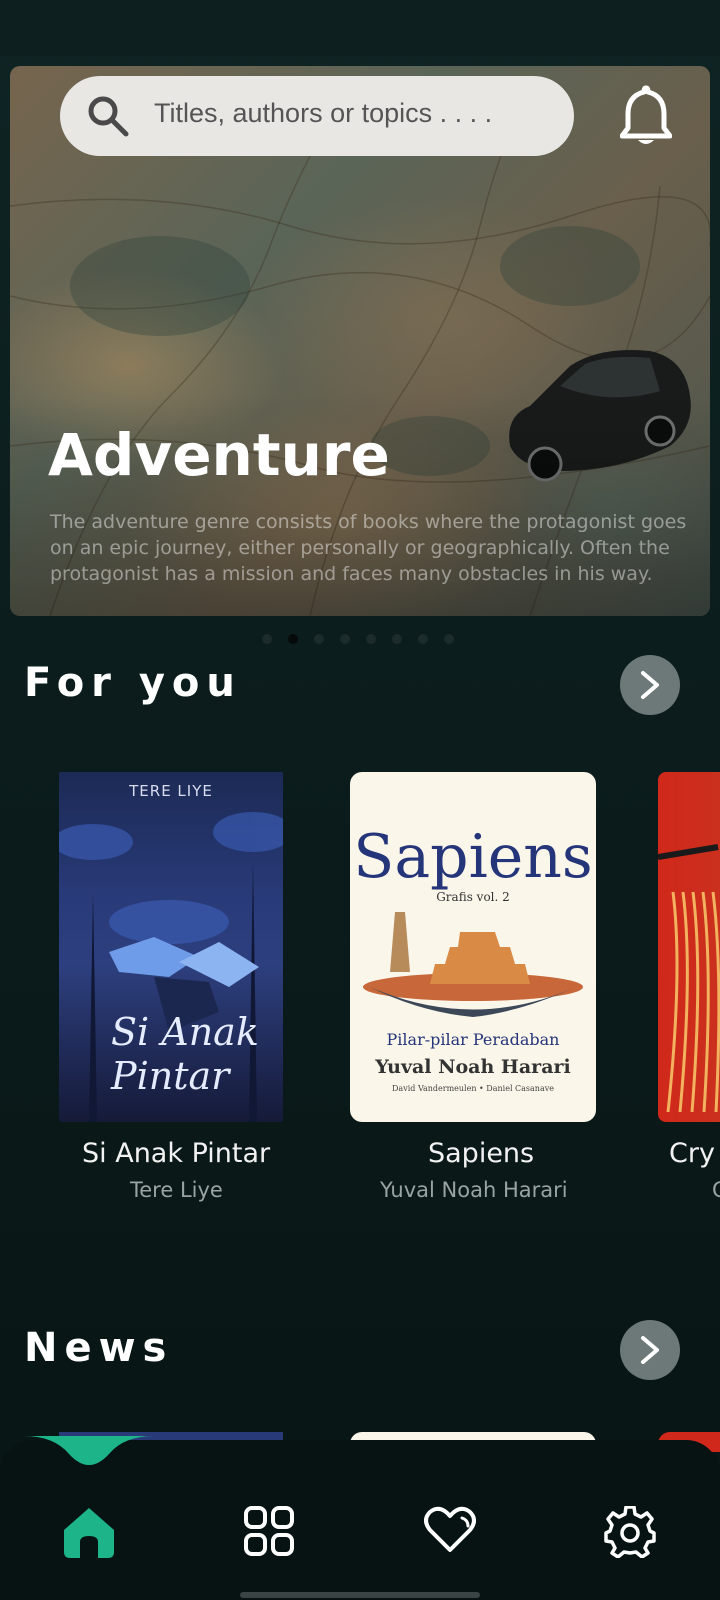 The width and height of the screenshot is (720, 1600). Describe the element at coordinates (133, 683) in the screenshot. I see `for-you-title: For you` at that location.